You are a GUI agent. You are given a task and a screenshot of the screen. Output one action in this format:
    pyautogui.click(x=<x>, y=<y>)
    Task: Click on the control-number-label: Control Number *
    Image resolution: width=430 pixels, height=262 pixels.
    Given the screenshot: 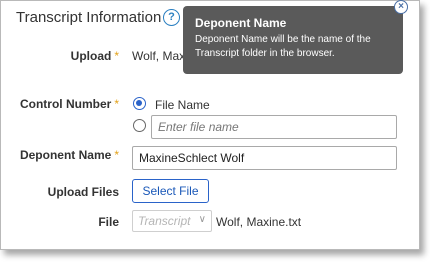 What is the action you would take?
    pyautogui.click(x=69, y=104)
    